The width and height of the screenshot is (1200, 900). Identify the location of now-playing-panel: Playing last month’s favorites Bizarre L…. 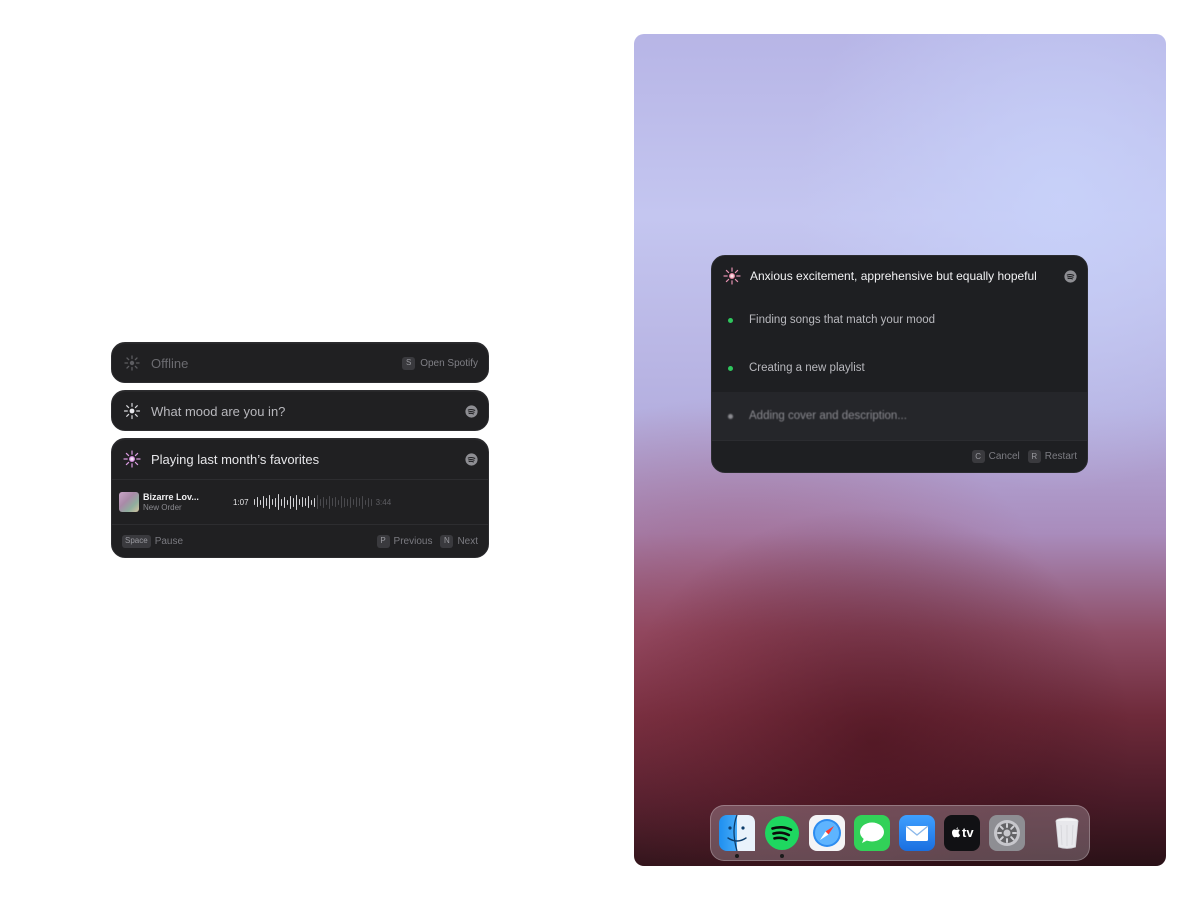
(300, 498).